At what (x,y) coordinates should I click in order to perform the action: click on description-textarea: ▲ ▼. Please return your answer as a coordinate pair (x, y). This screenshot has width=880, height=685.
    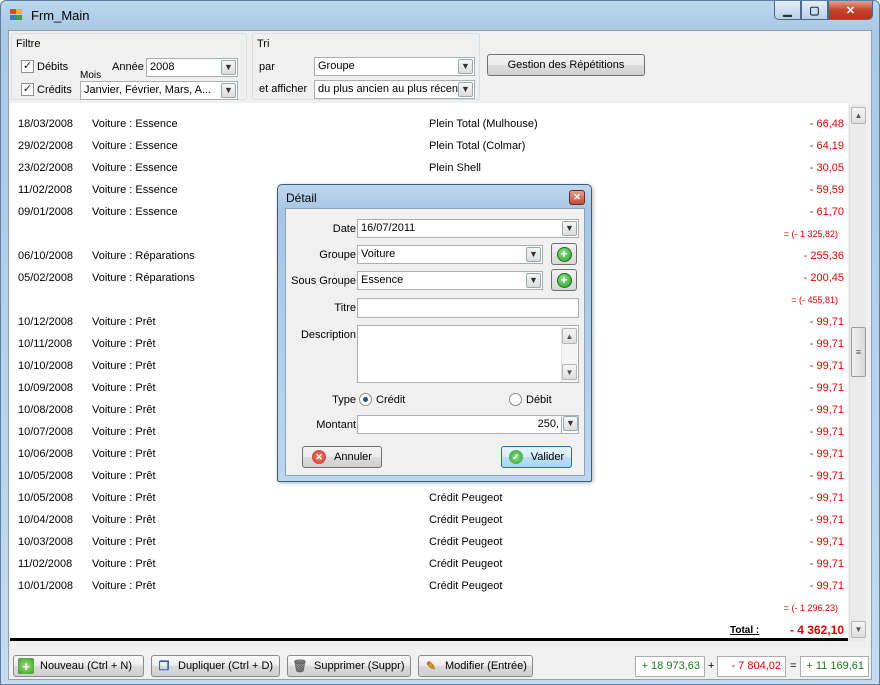
    Looking at the image, I should click on (468, 354).